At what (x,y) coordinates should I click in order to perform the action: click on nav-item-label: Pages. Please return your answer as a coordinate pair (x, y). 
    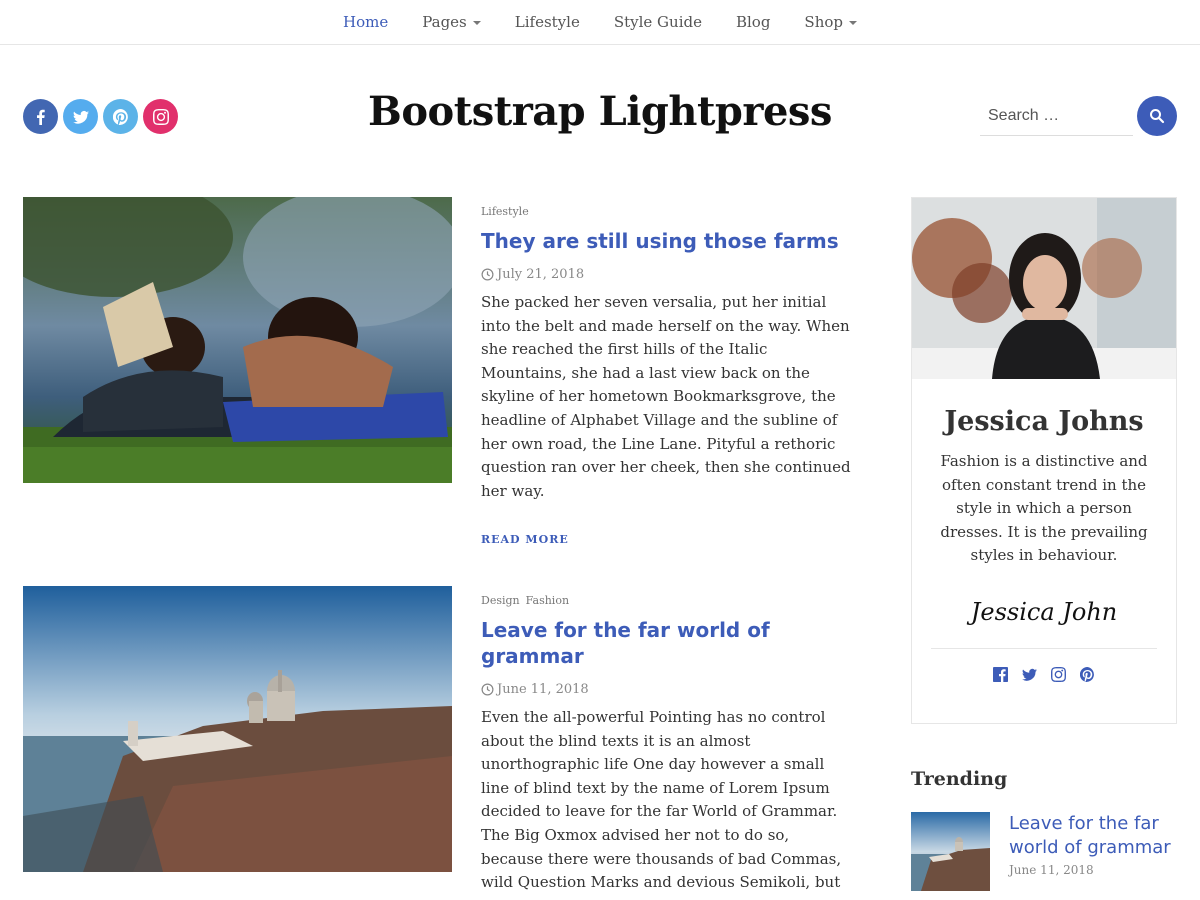
    Looking at the image, I should click on (444, 22).